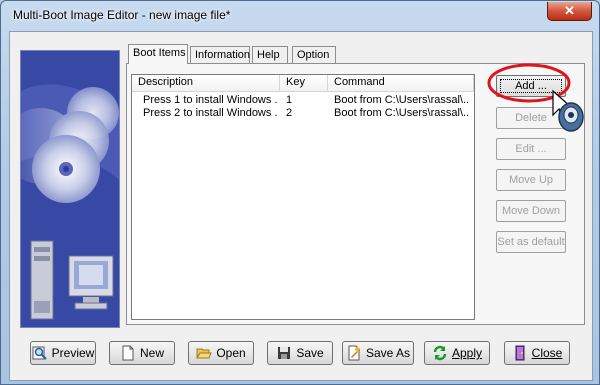  What do you see at coordinates (151, 353) in the screenshot?
I see `new-button-label: New` at bounding box center [151, 353].